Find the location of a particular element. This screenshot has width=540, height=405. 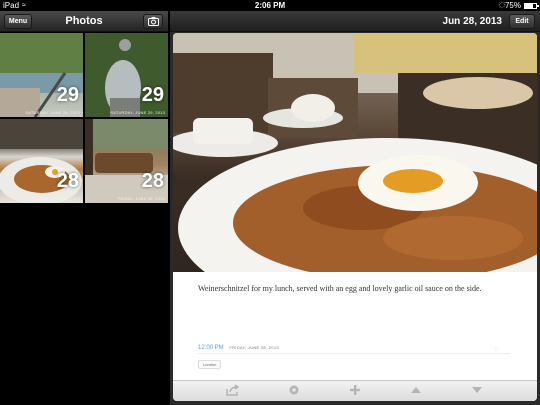

battery-percent: 75% is located at coordinates (512, 5).